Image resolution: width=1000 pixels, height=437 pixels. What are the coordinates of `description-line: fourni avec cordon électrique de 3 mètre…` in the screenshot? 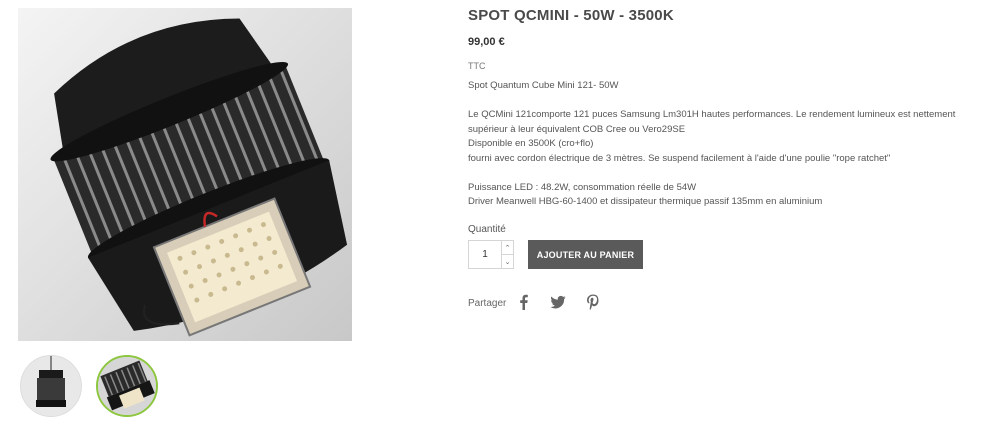 It's located at (679, 158).